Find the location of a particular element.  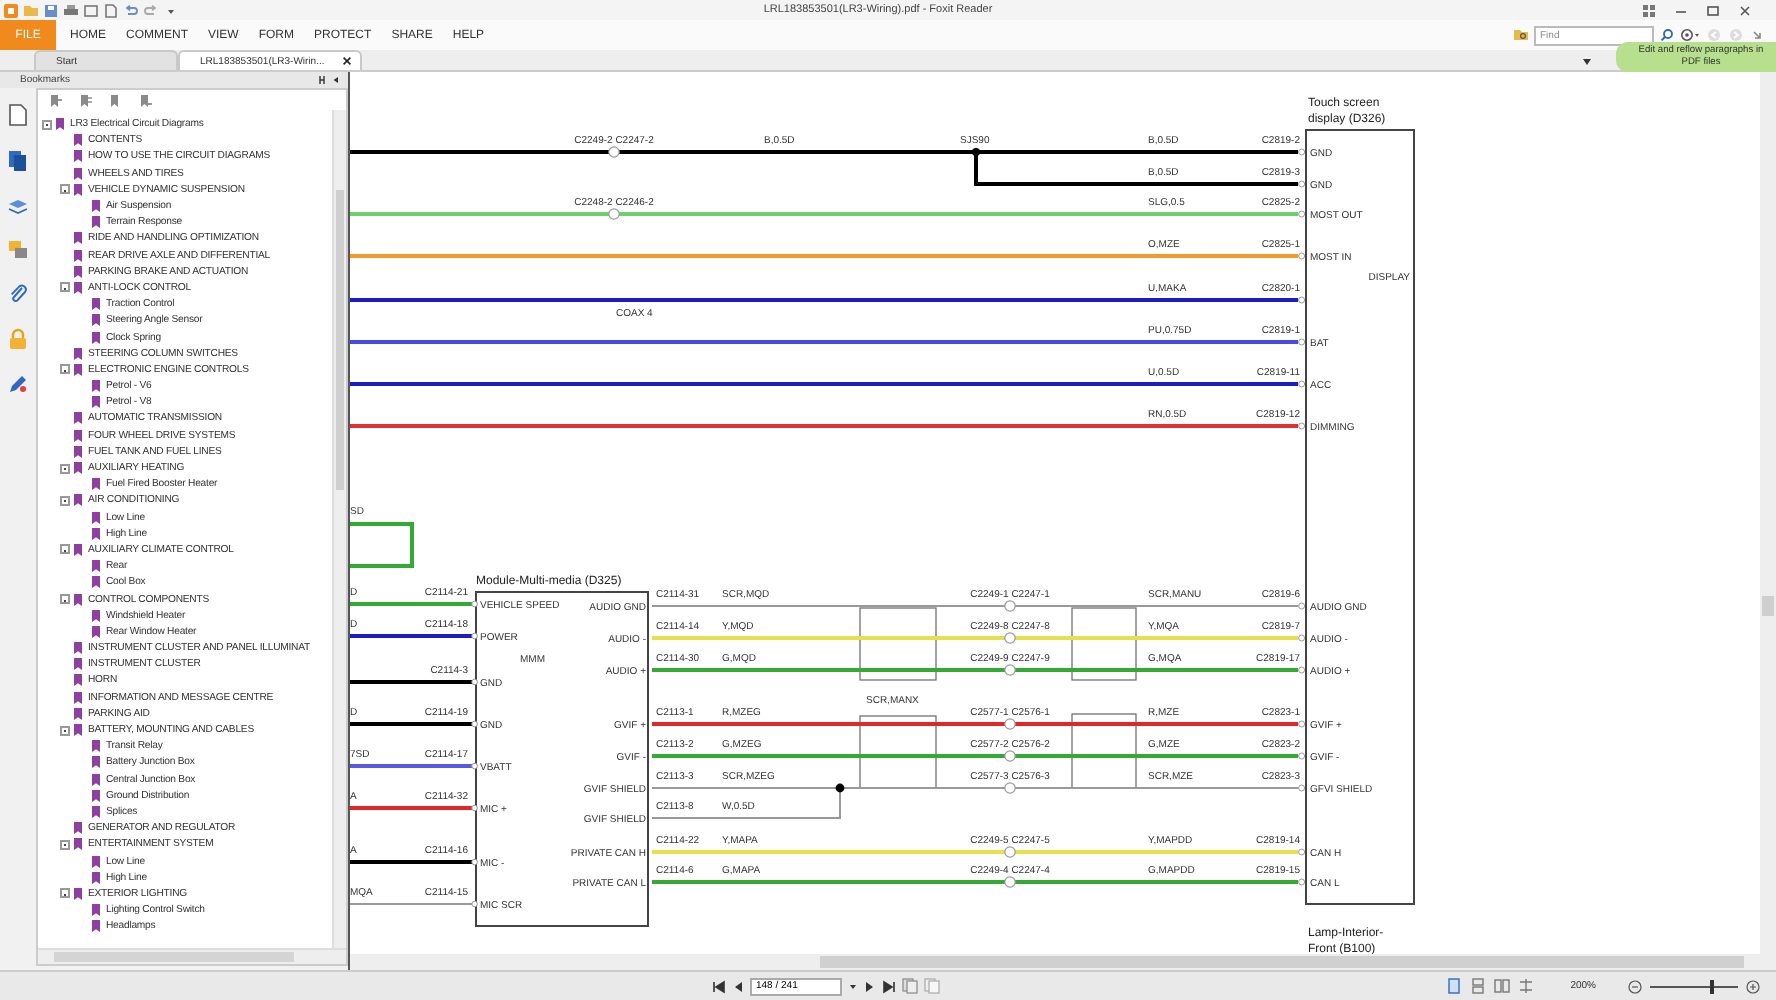

save-icon is located at coordinates (51, 10).